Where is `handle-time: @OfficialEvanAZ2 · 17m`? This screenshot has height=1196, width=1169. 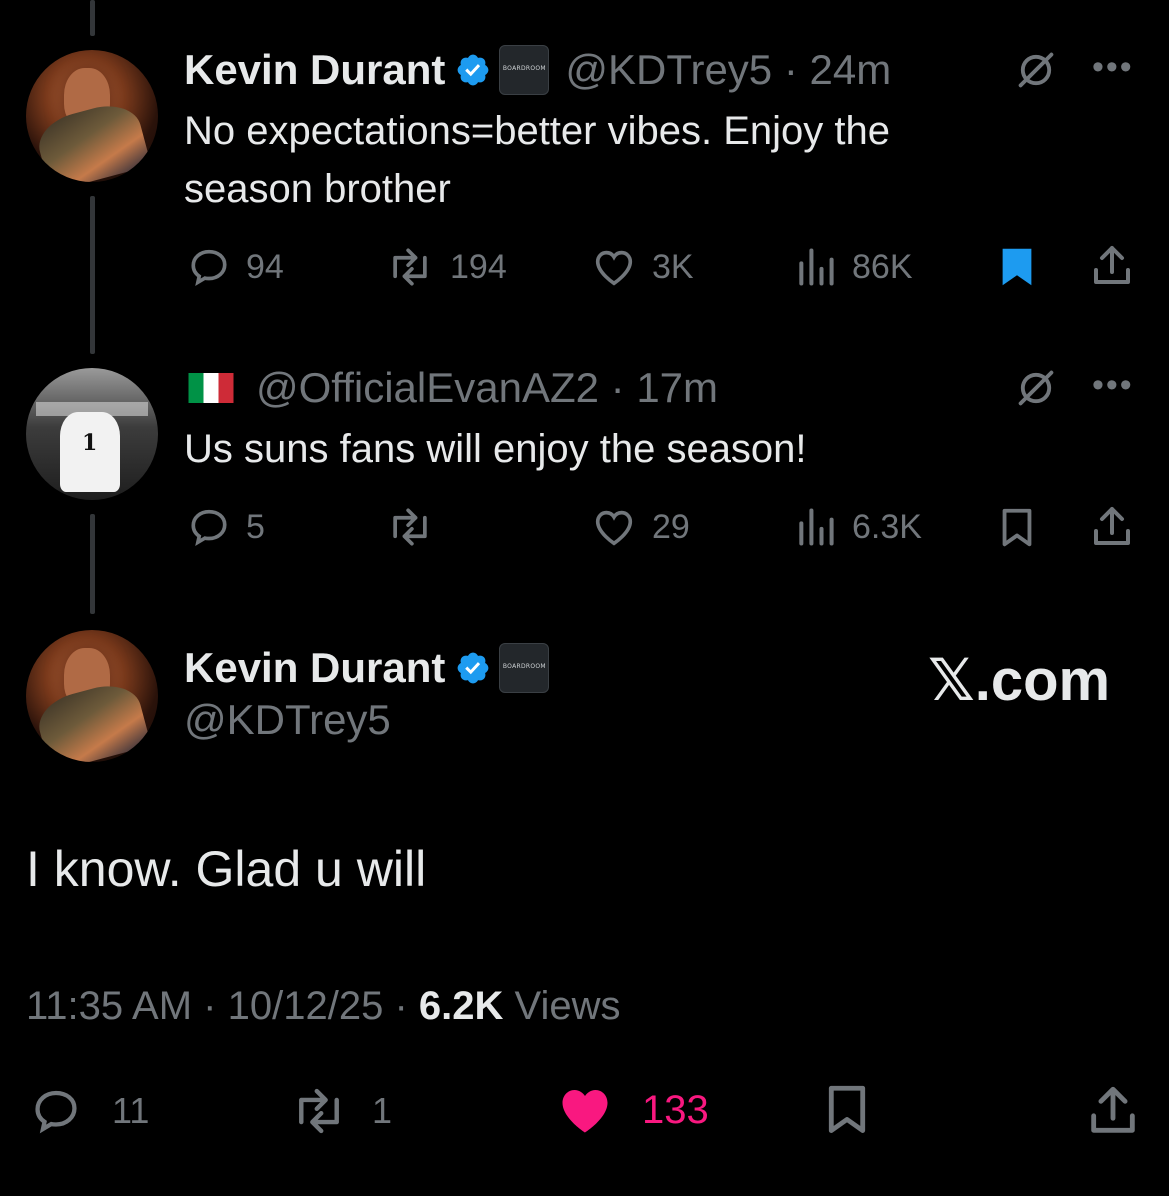 handle-time: @OfficialEvanAZ2 · 17m is located at coordinates (487, 388).